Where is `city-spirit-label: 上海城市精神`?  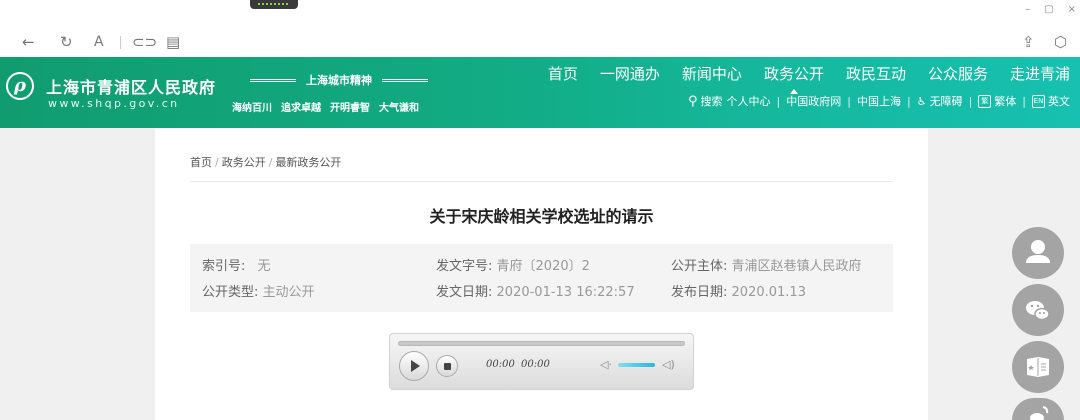 city-spirit-label: 上海城市精神 is located at coordinates (339, 80).